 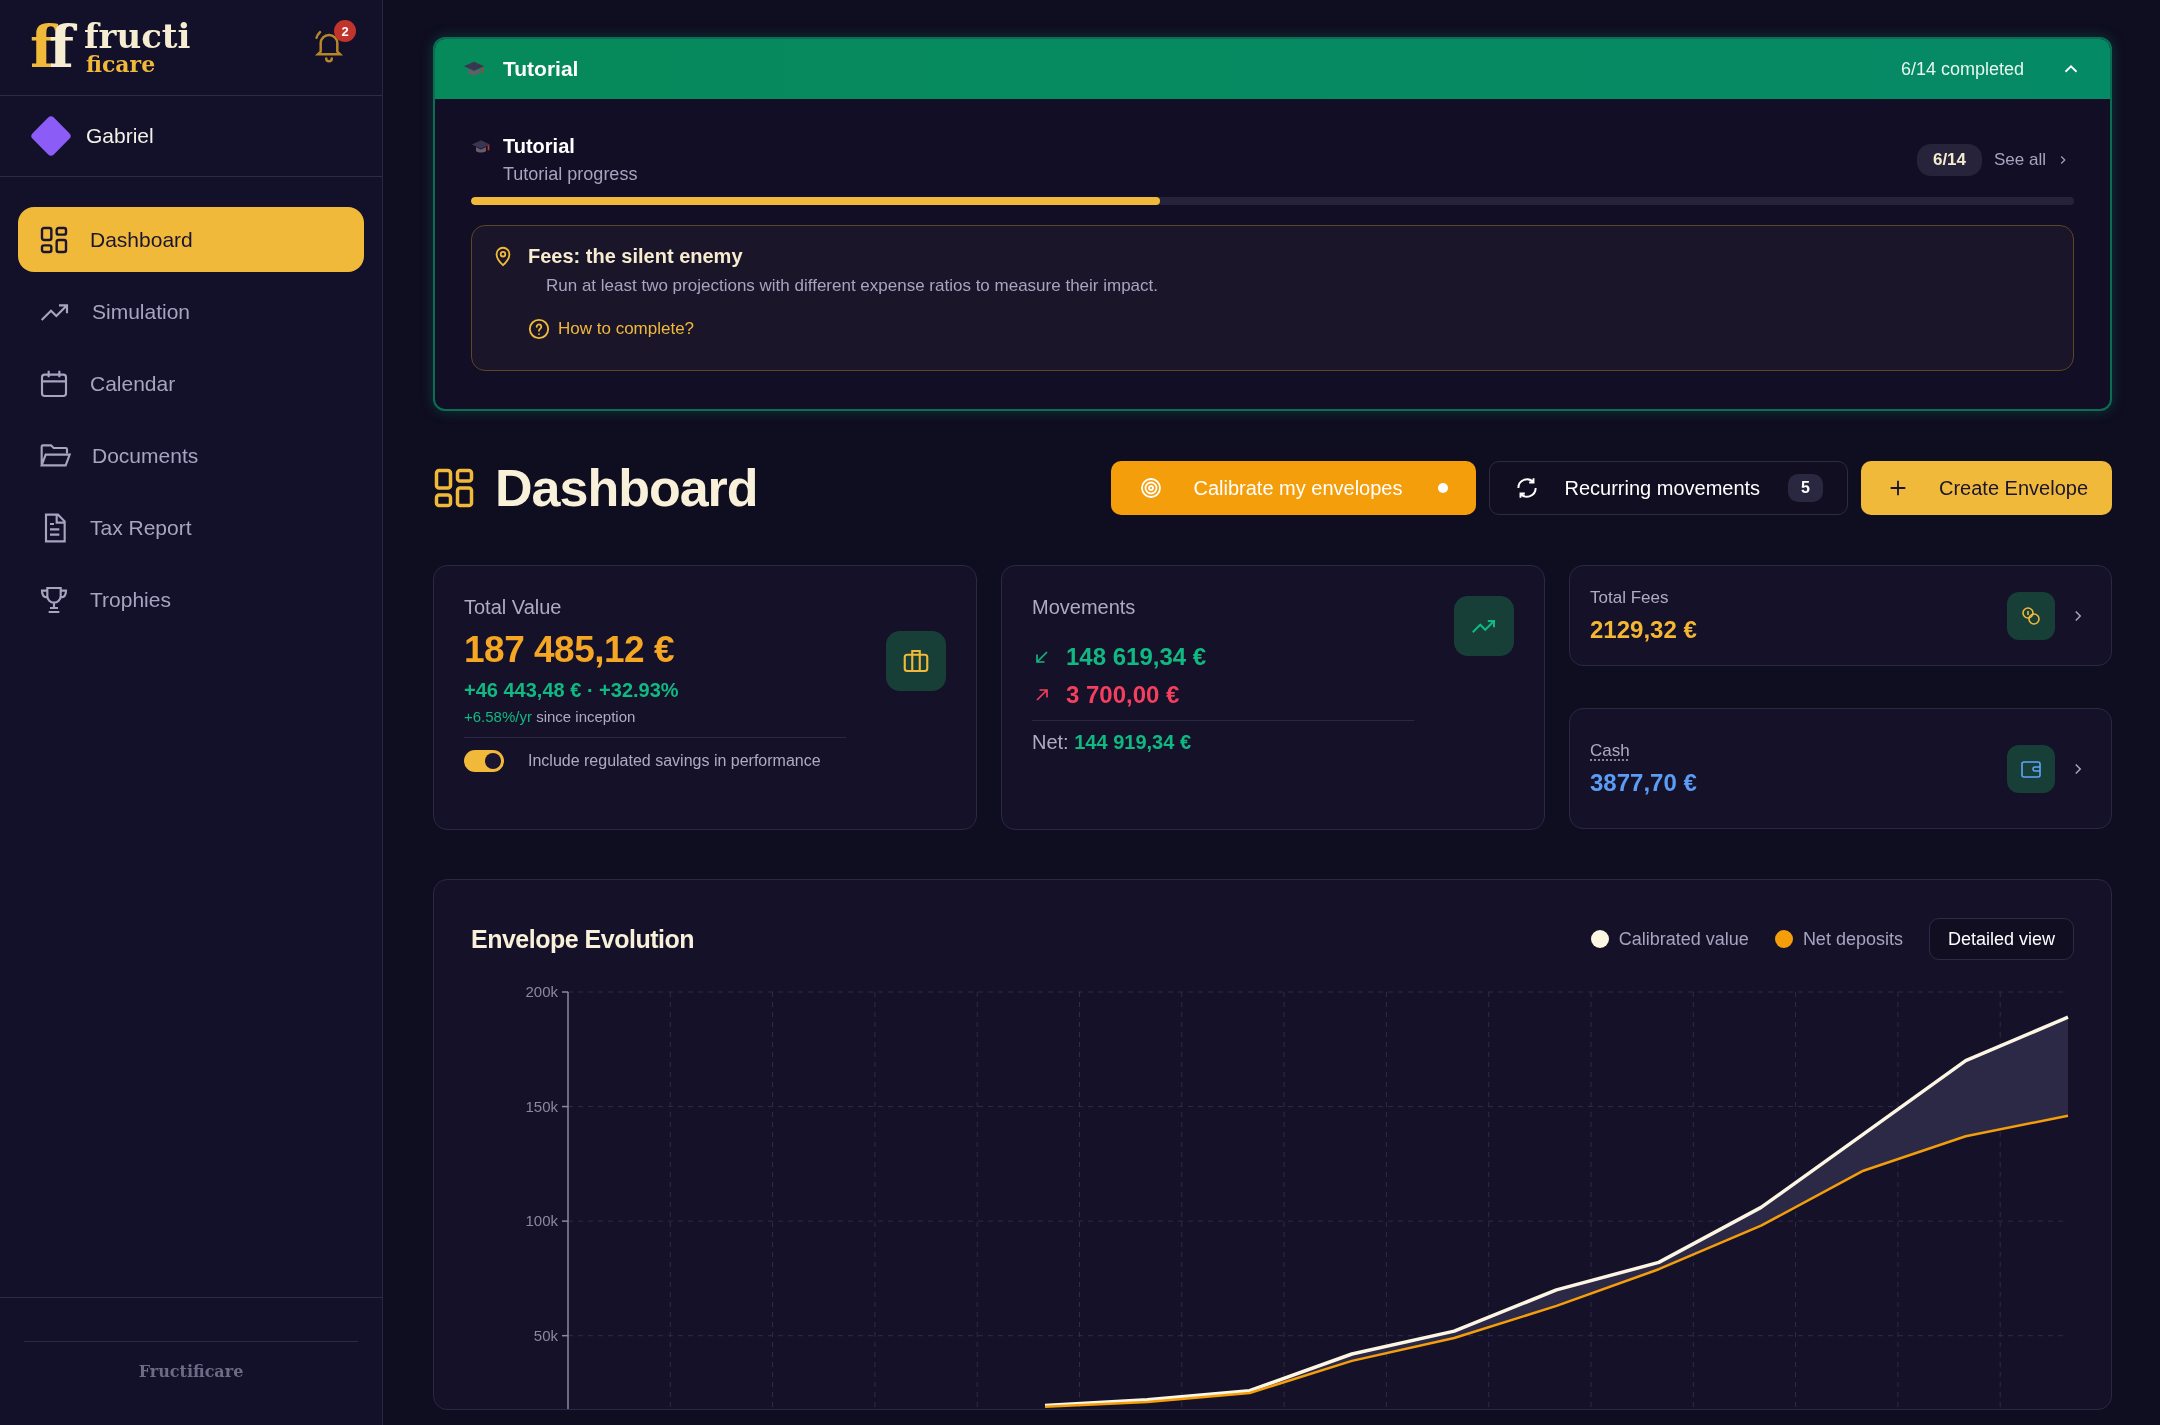 What do you see at coordinates (541, 1221) in the screenshot?
I see `y-tick-label: 100k` at bounding box center [541, 1221].